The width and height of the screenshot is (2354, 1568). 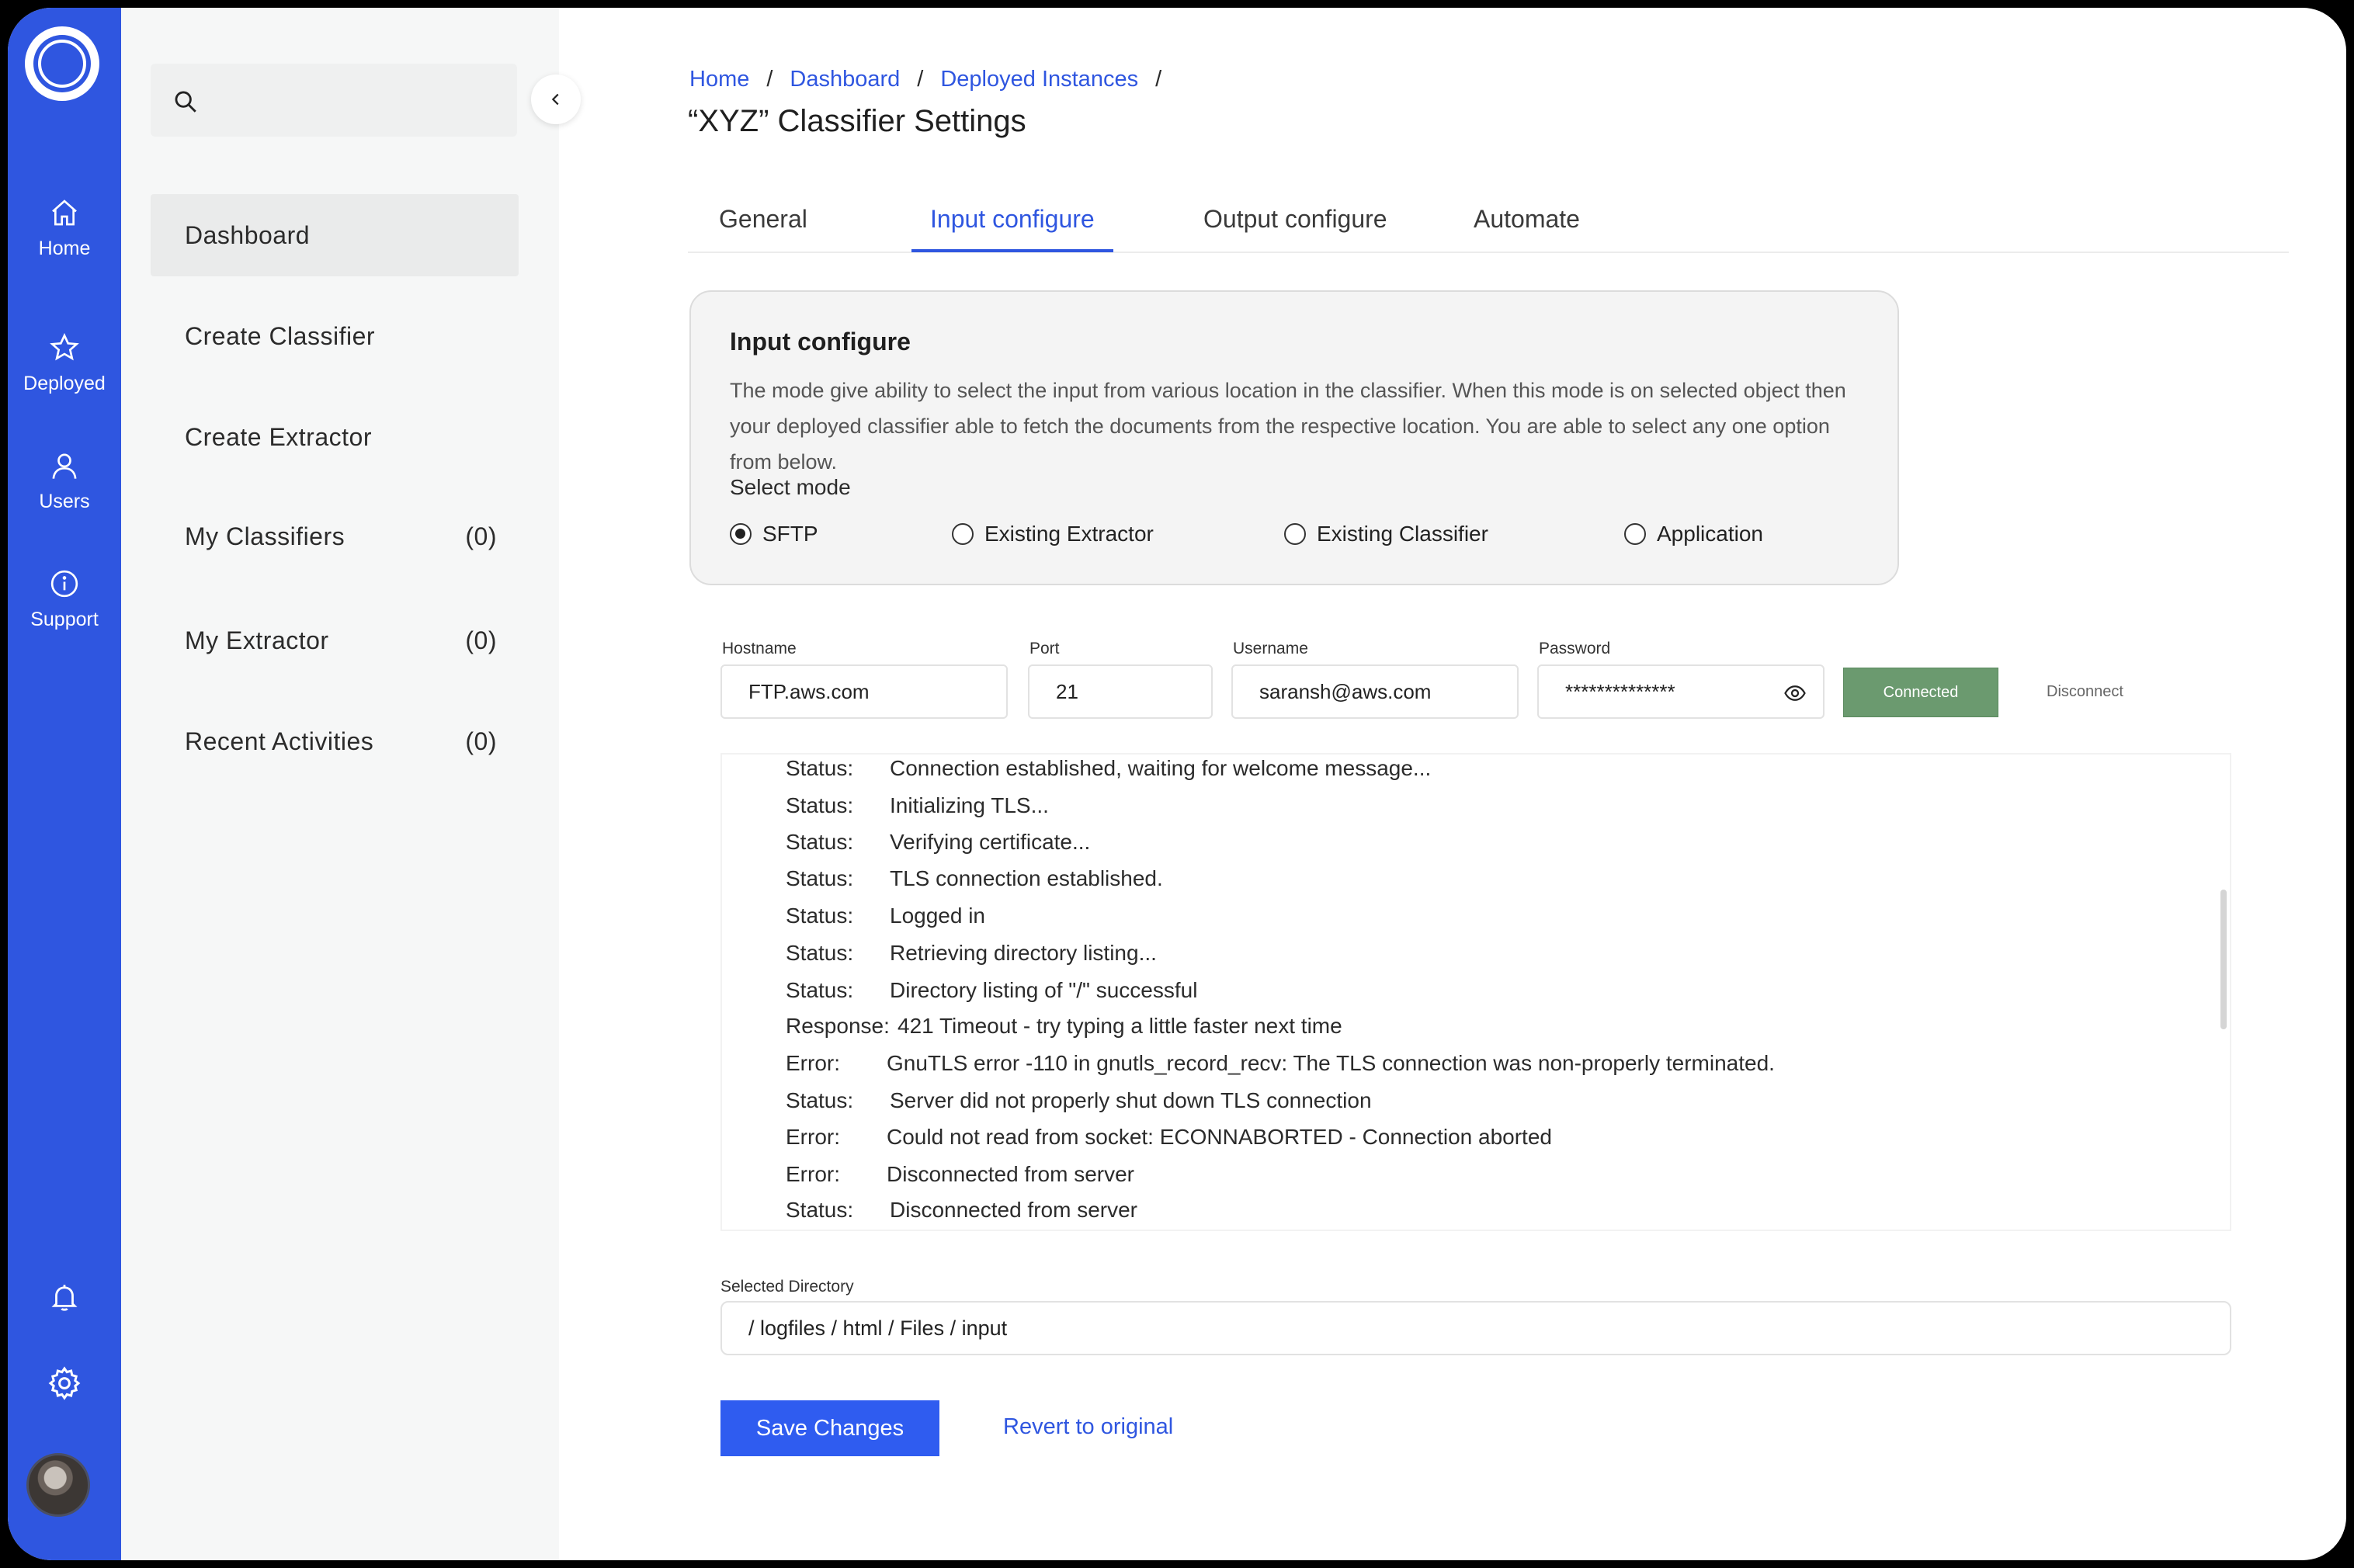 I want to click on sidebar-item-label: My Classifiers, so click(x=265, y=536).